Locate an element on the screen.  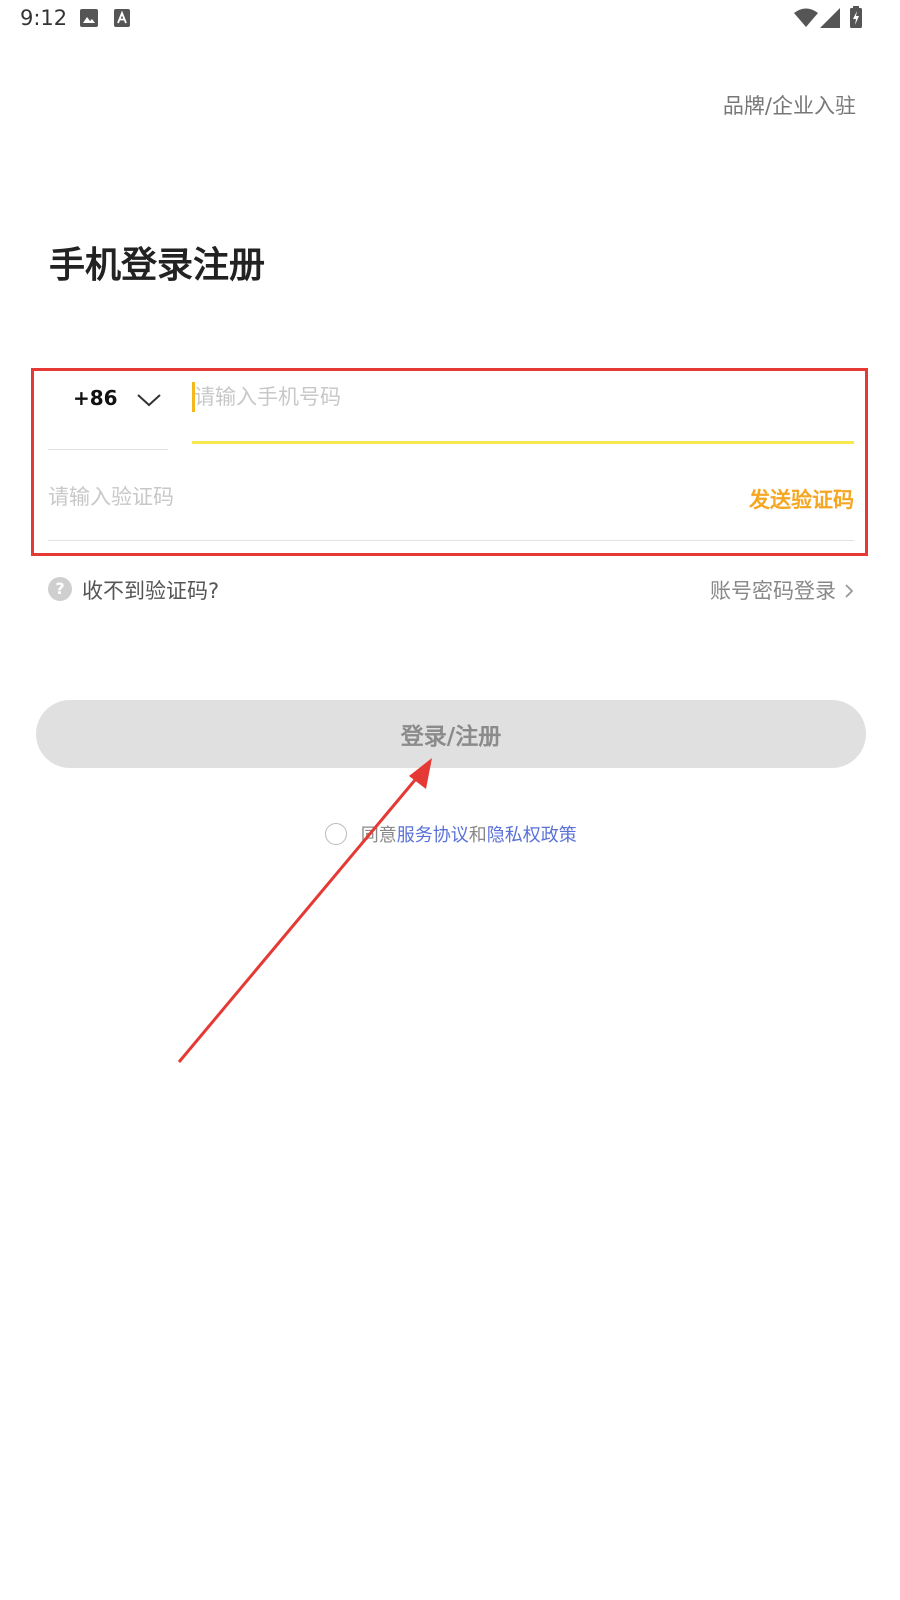
image-icon is located at coordinates (89, 20).